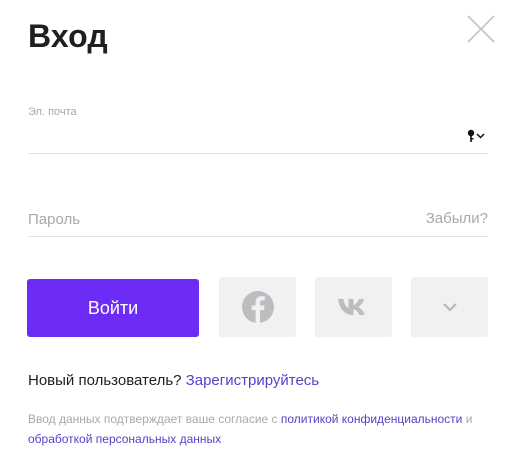  I want to click on more-options-button, so click(449, 307).